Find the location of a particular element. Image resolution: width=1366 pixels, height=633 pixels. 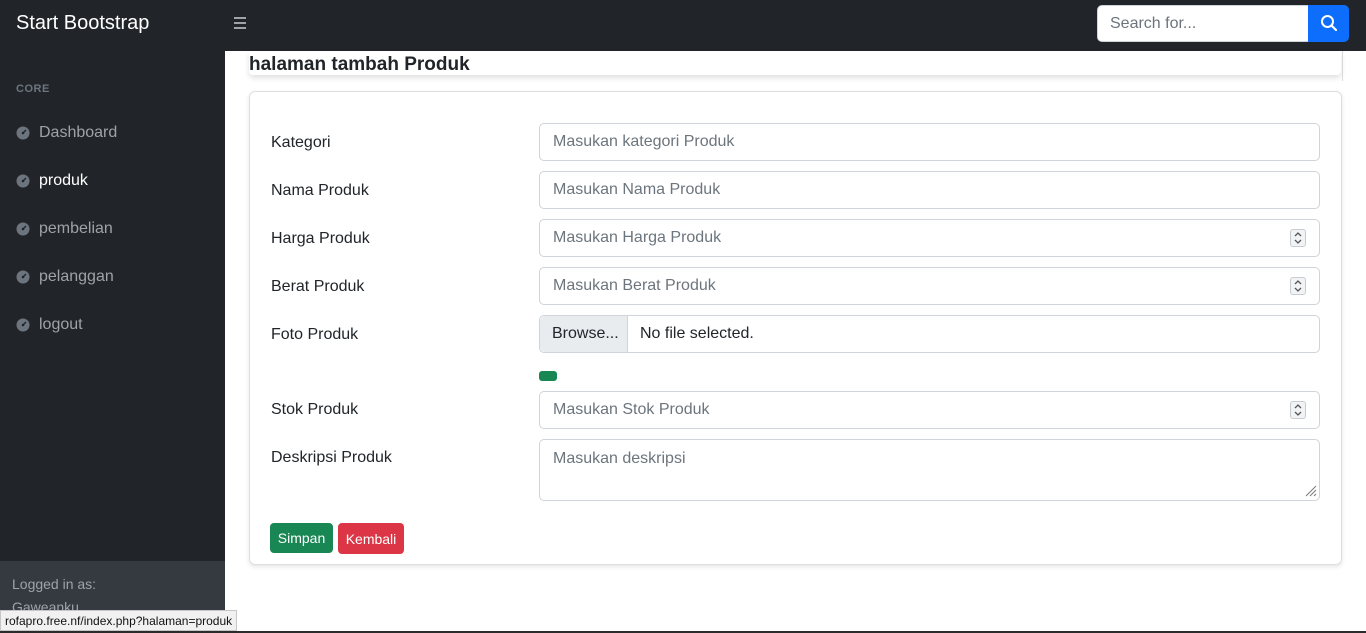

sidebar-item-pembelian: pembelian is located at coordinates (112, 230).